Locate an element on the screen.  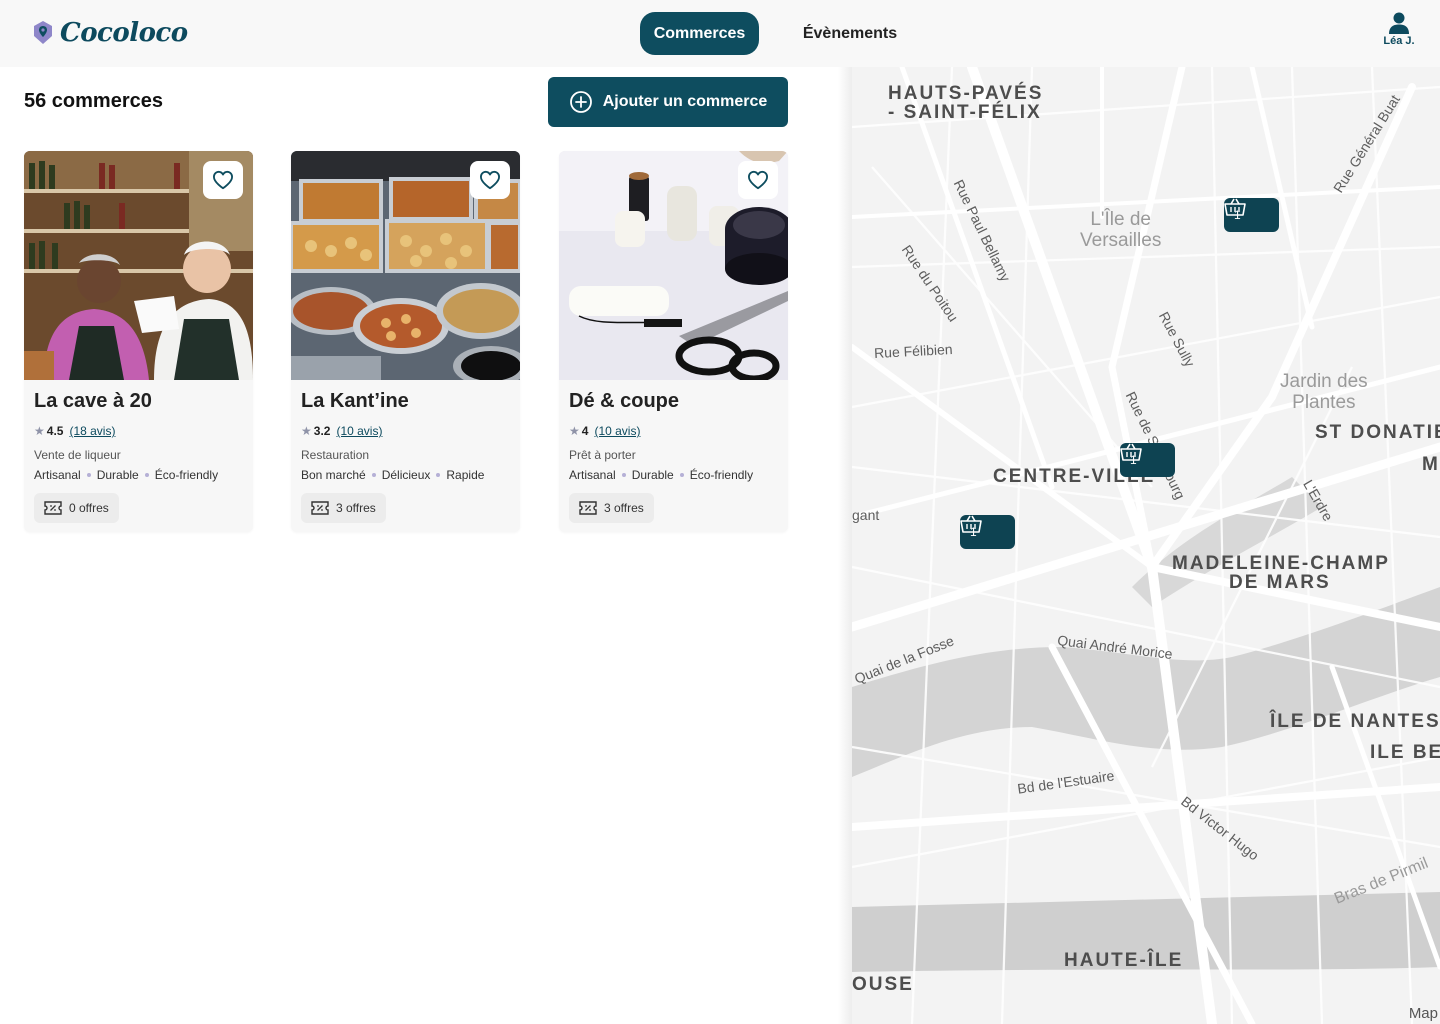
top-header: Cocoloco Commerces Évènements Léa J. is located at coordinates (720, 33).